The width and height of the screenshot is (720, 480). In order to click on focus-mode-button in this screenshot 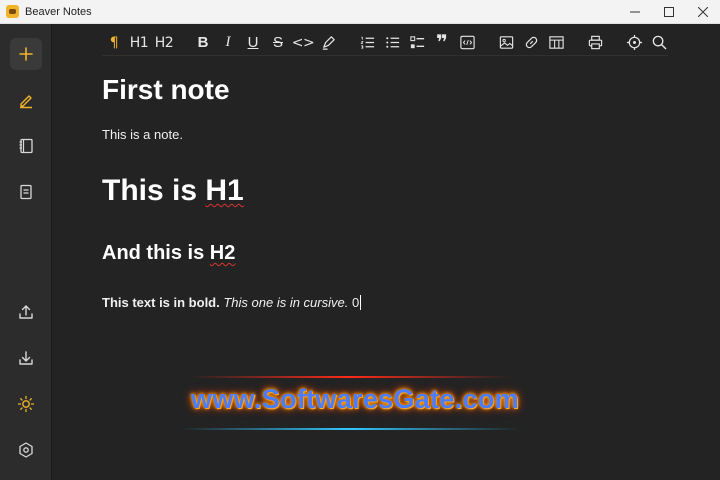, I will do `click(634, 43)`.